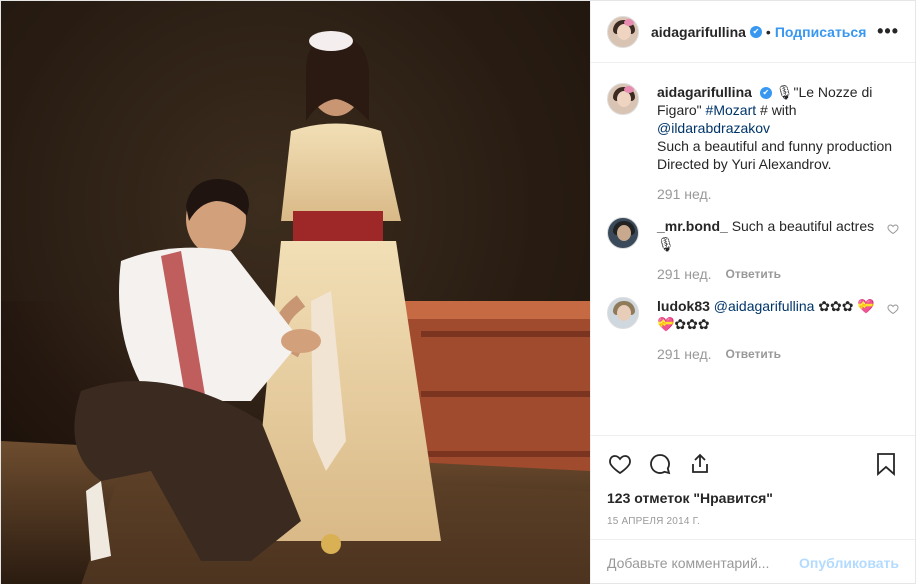 The image size is (916, 584). I want to click on more-options-icon: •••, so click(888, 31).